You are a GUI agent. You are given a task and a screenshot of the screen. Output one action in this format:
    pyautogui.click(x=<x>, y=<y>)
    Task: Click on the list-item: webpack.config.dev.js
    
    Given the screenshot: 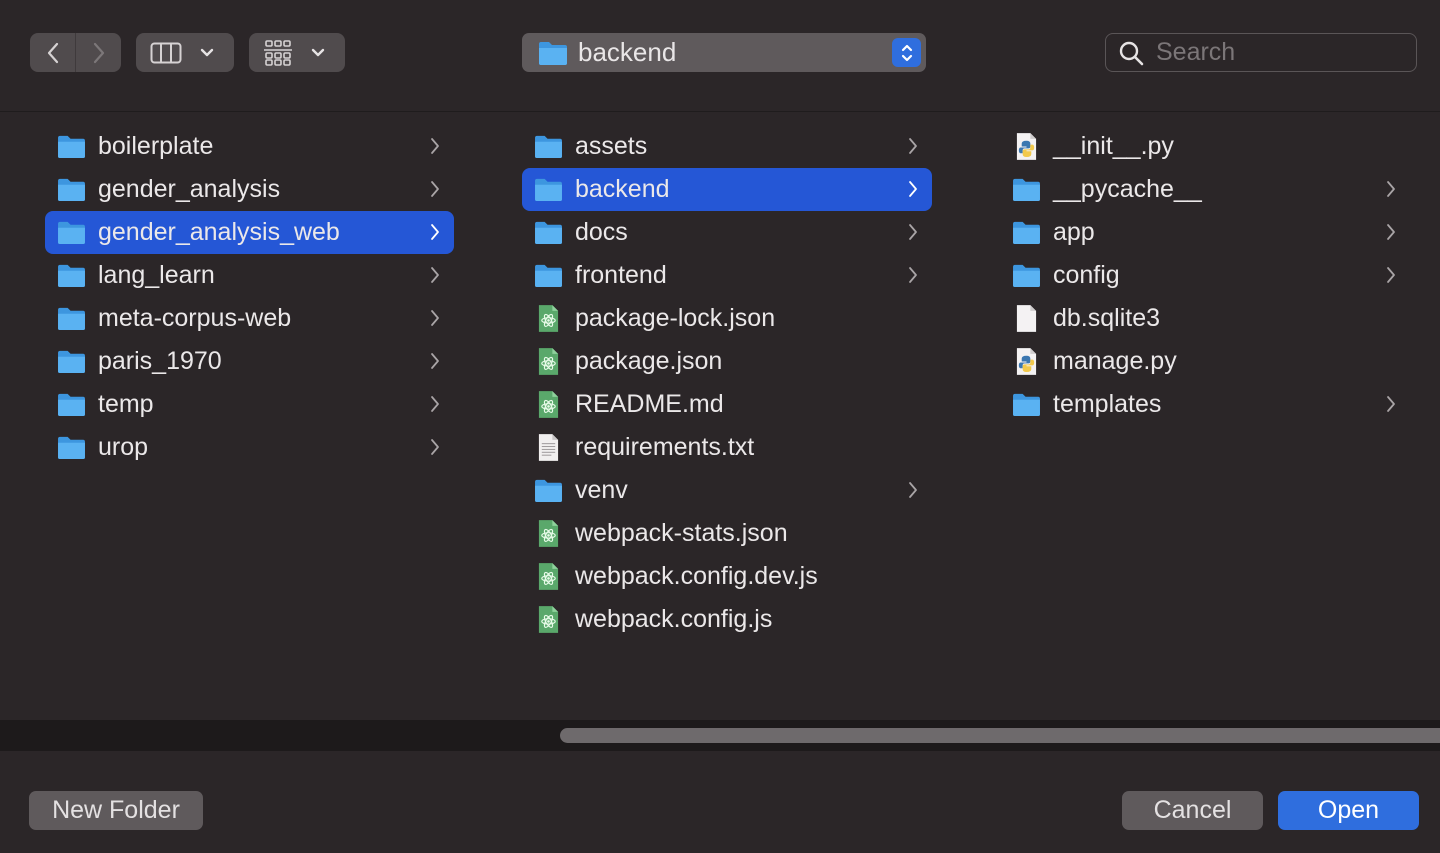 What is the action you would take?
    pyautogui.click(x=727, y=576)
    